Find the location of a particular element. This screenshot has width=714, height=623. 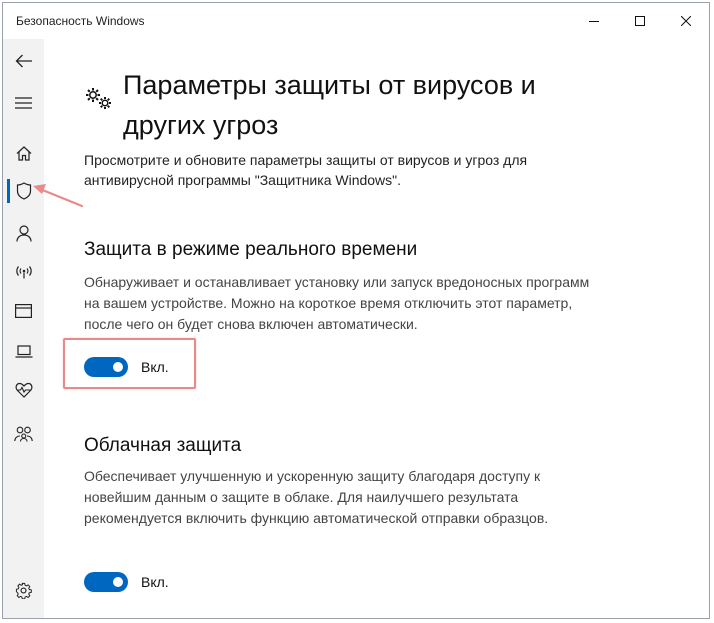

gear-icon is located at coordinates (23, 590).